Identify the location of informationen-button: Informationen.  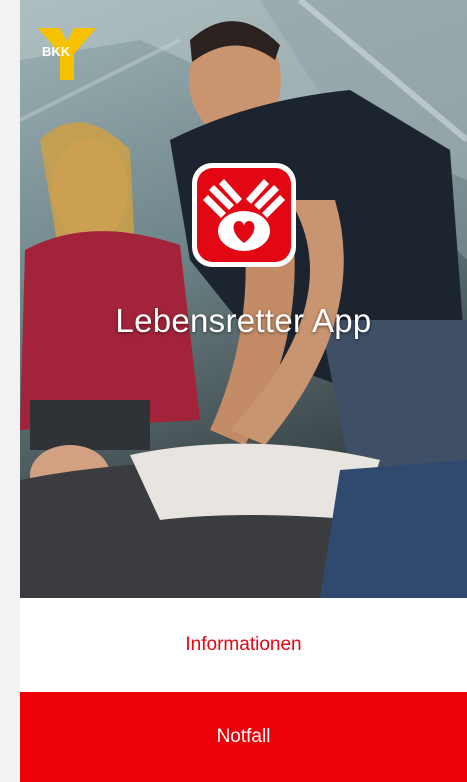
(243, 645).